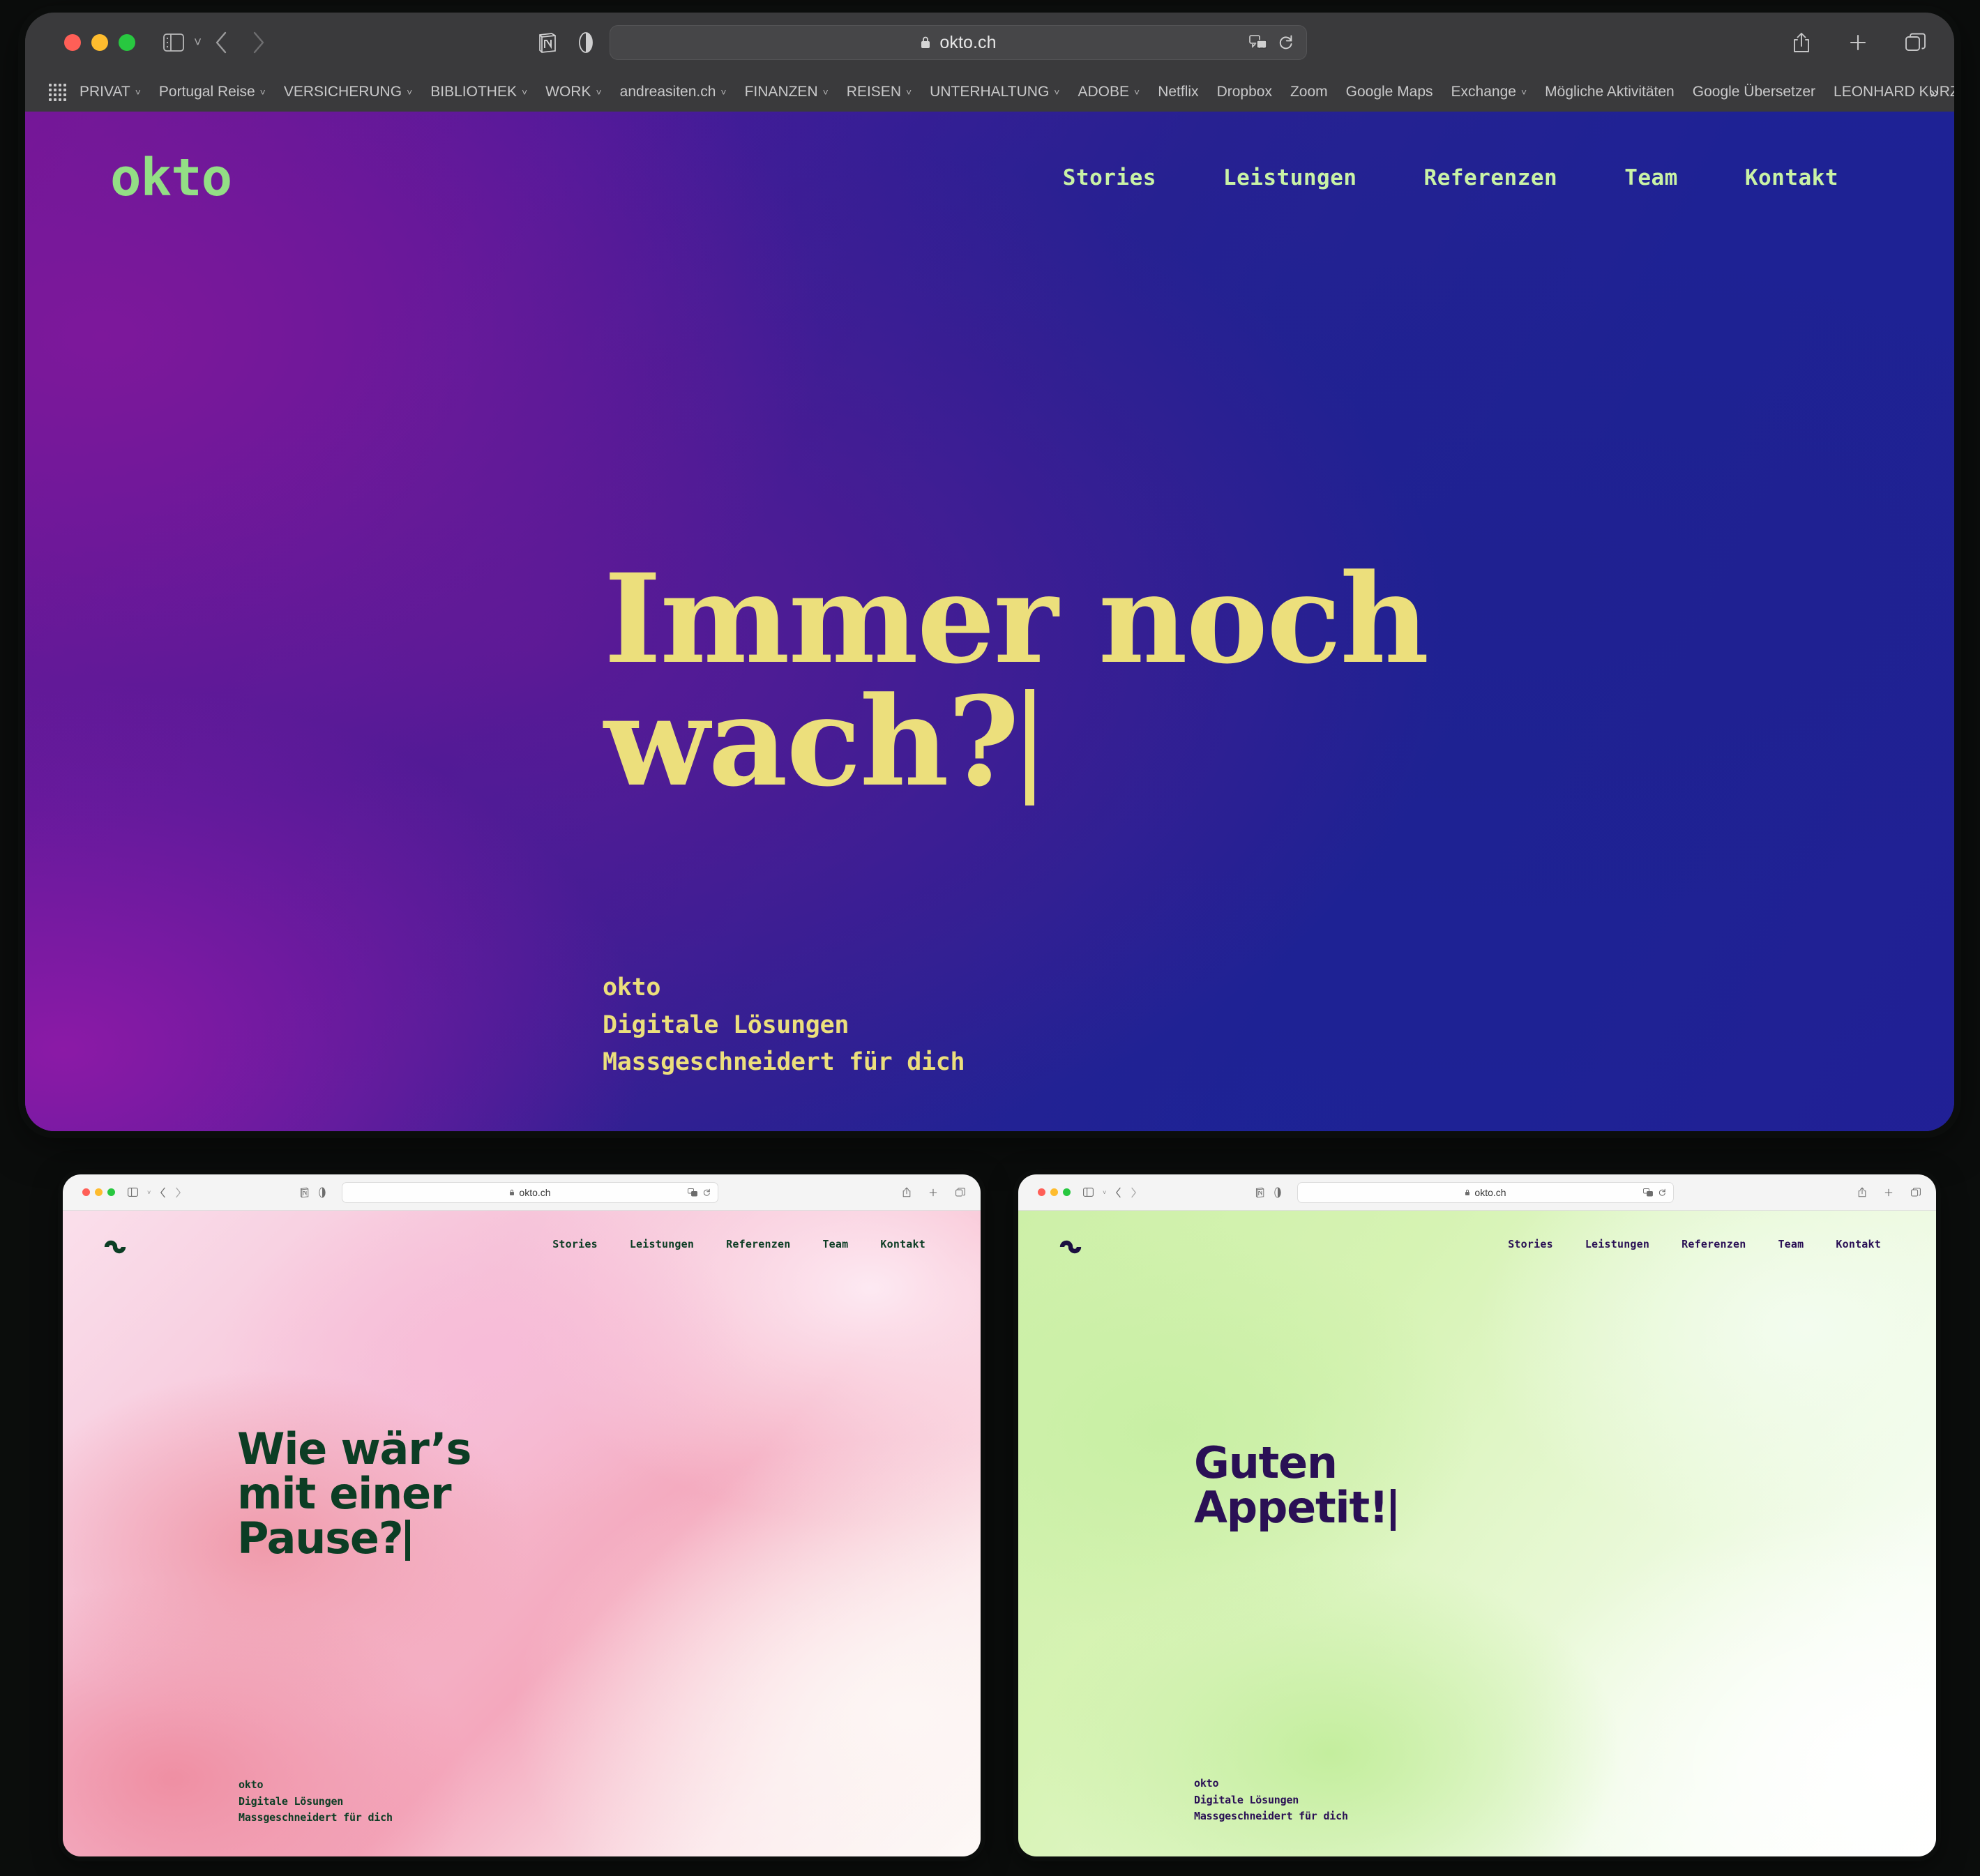 The width and height of the screenshot is (1980, 1876). I want to click on bookmark-item: VERSICHERUNG ˅, so click(348, 92).